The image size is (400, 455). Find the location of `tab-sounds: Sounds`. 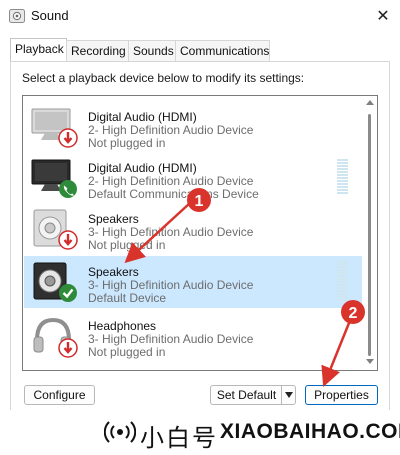

tab-sounds: Sounds is located at coordinates (152, 50).